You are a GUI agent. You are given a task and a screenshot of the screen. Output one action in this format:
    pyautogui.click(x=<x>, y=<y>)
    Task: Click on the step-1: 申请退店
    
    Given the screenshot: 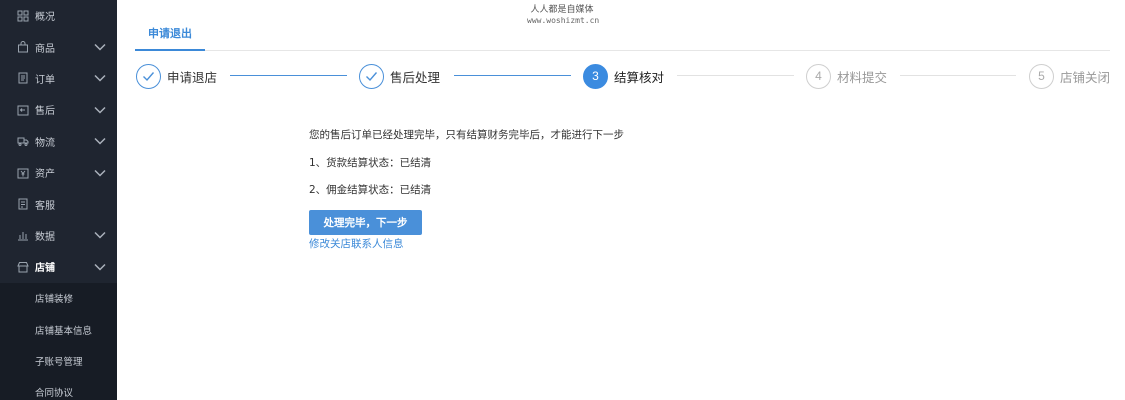 What is the action you would take?
    pyautogui.click(x=176, y=76)
    